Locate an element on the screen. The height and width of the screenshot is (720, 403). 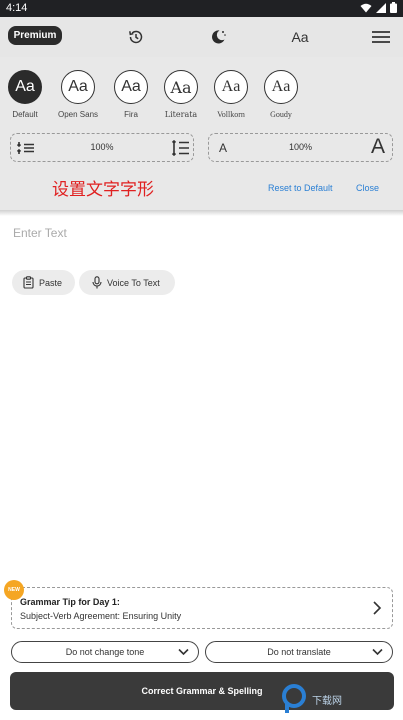
voice-to-text-button: Voice To Text is located at coordinates (127, 282).